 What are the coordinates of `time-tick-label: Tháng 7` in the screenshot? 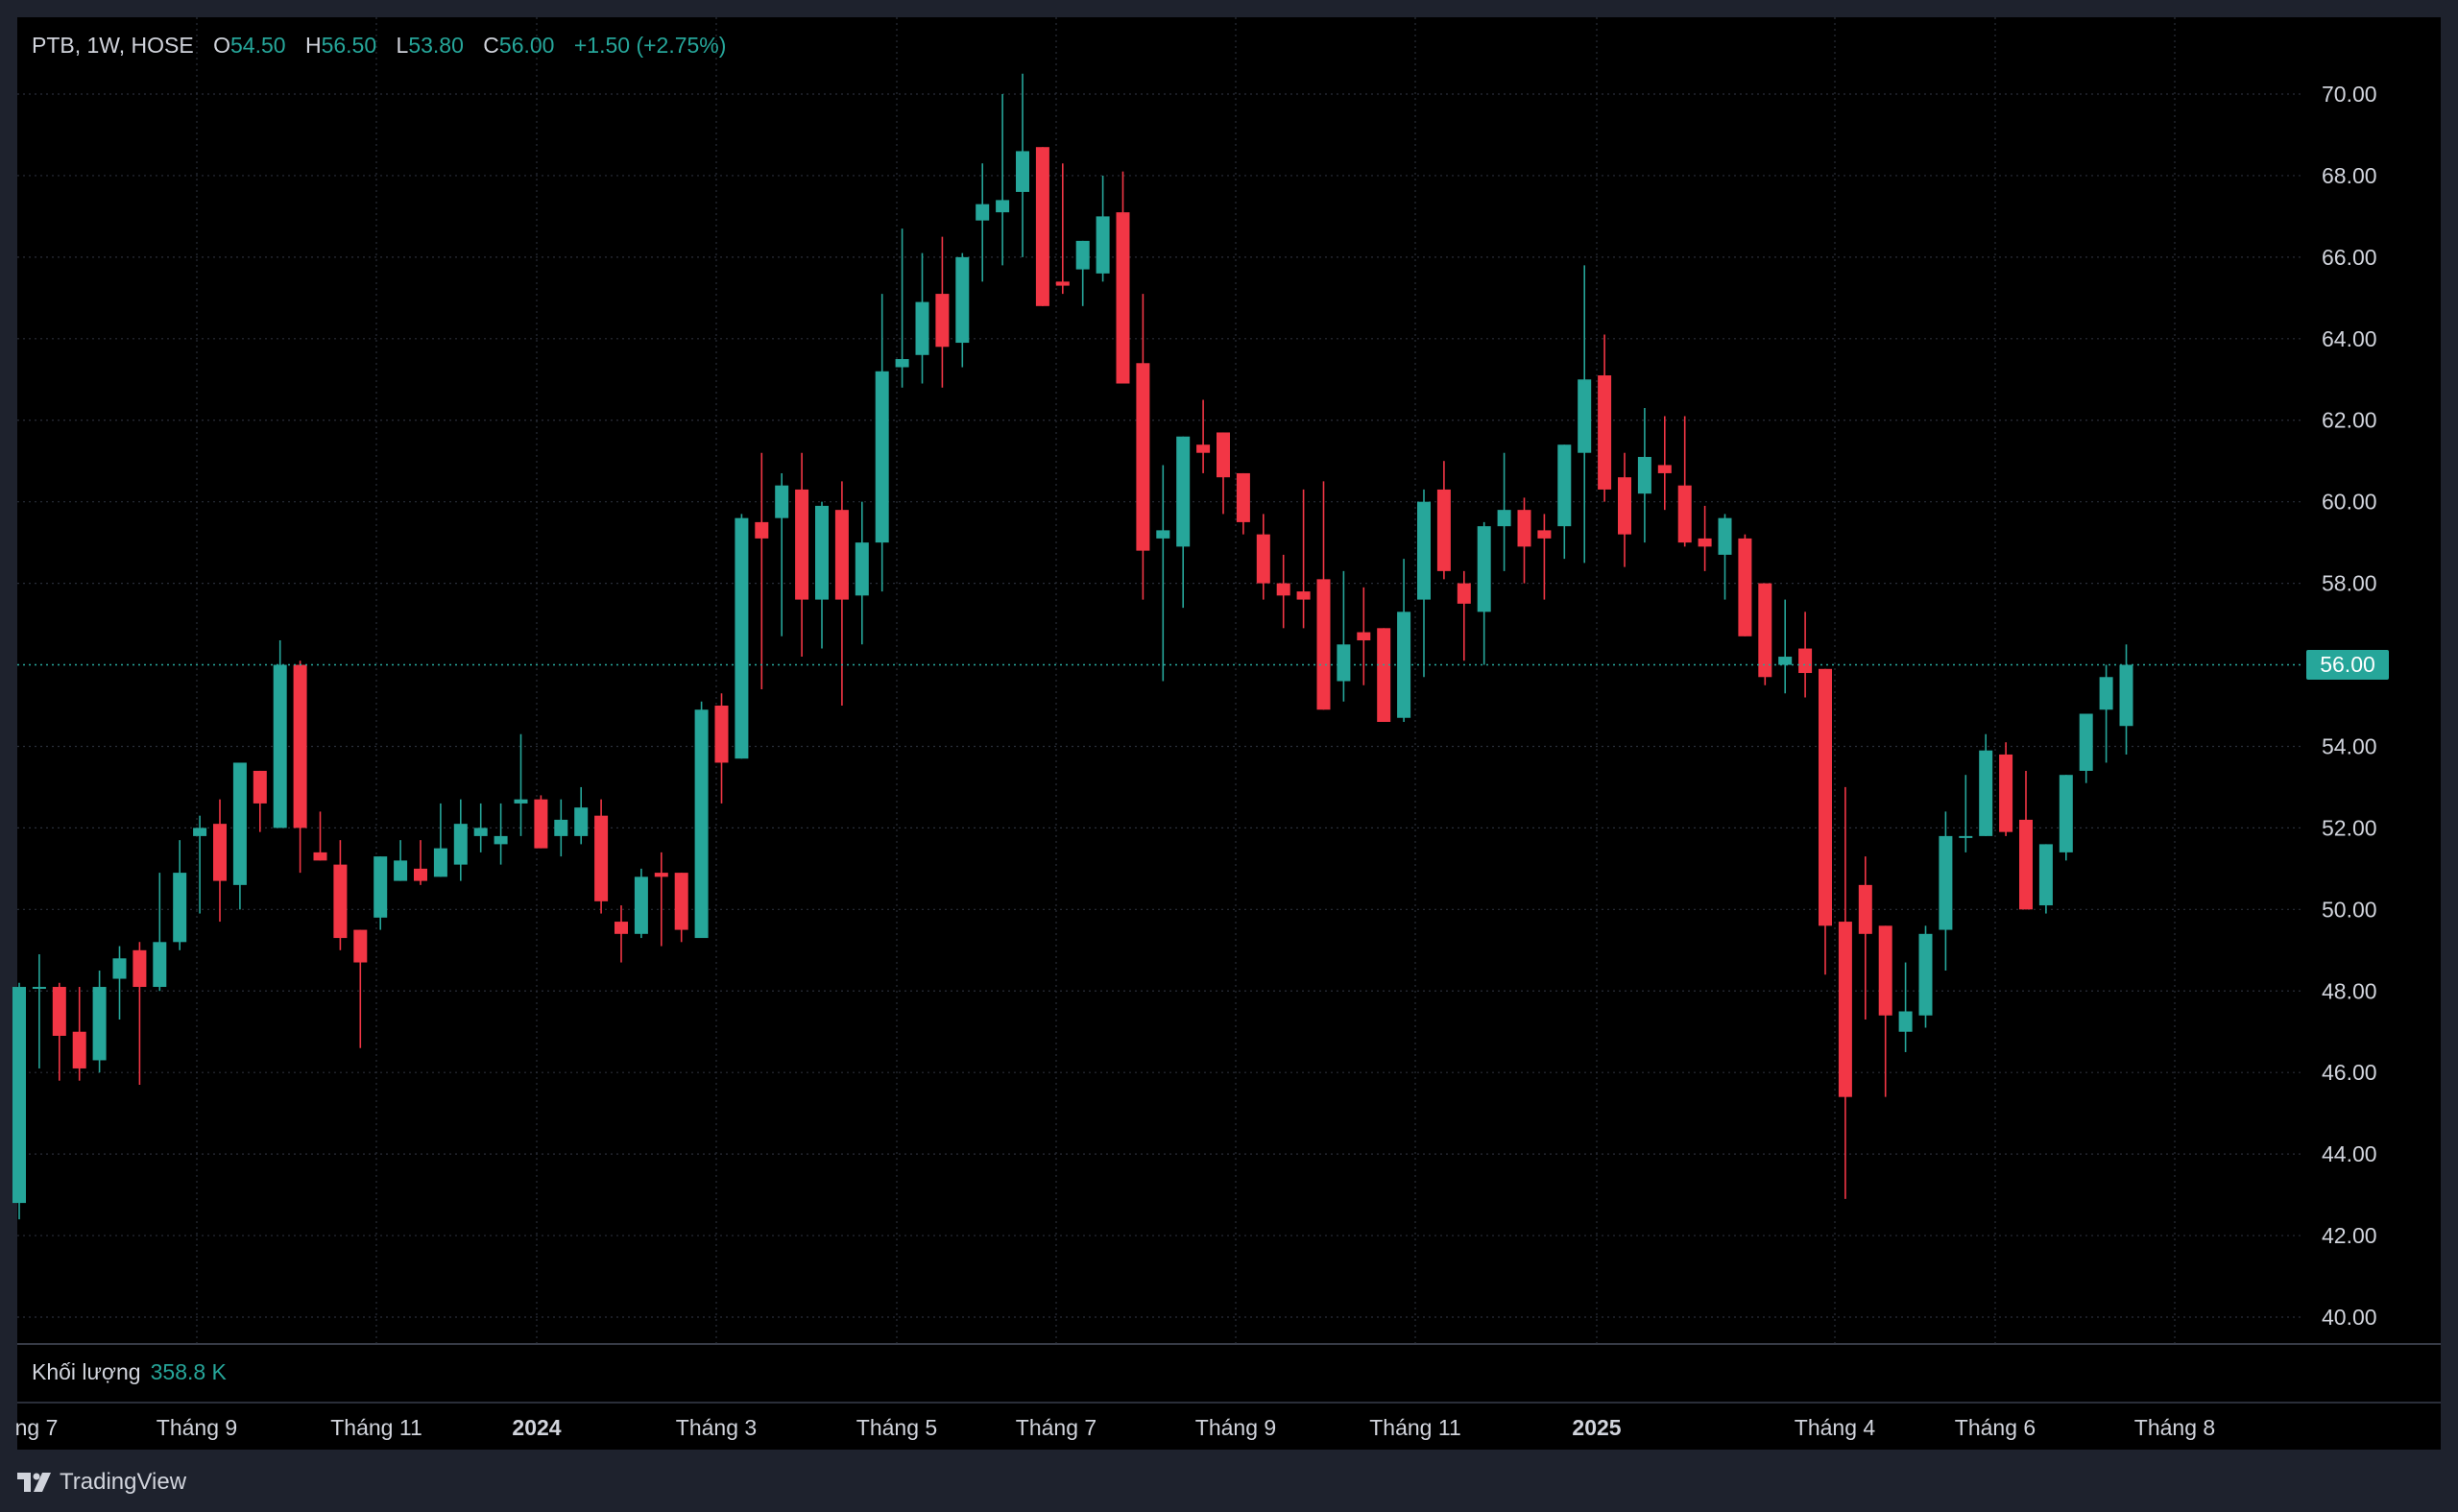 It's located at (1056, 1427).